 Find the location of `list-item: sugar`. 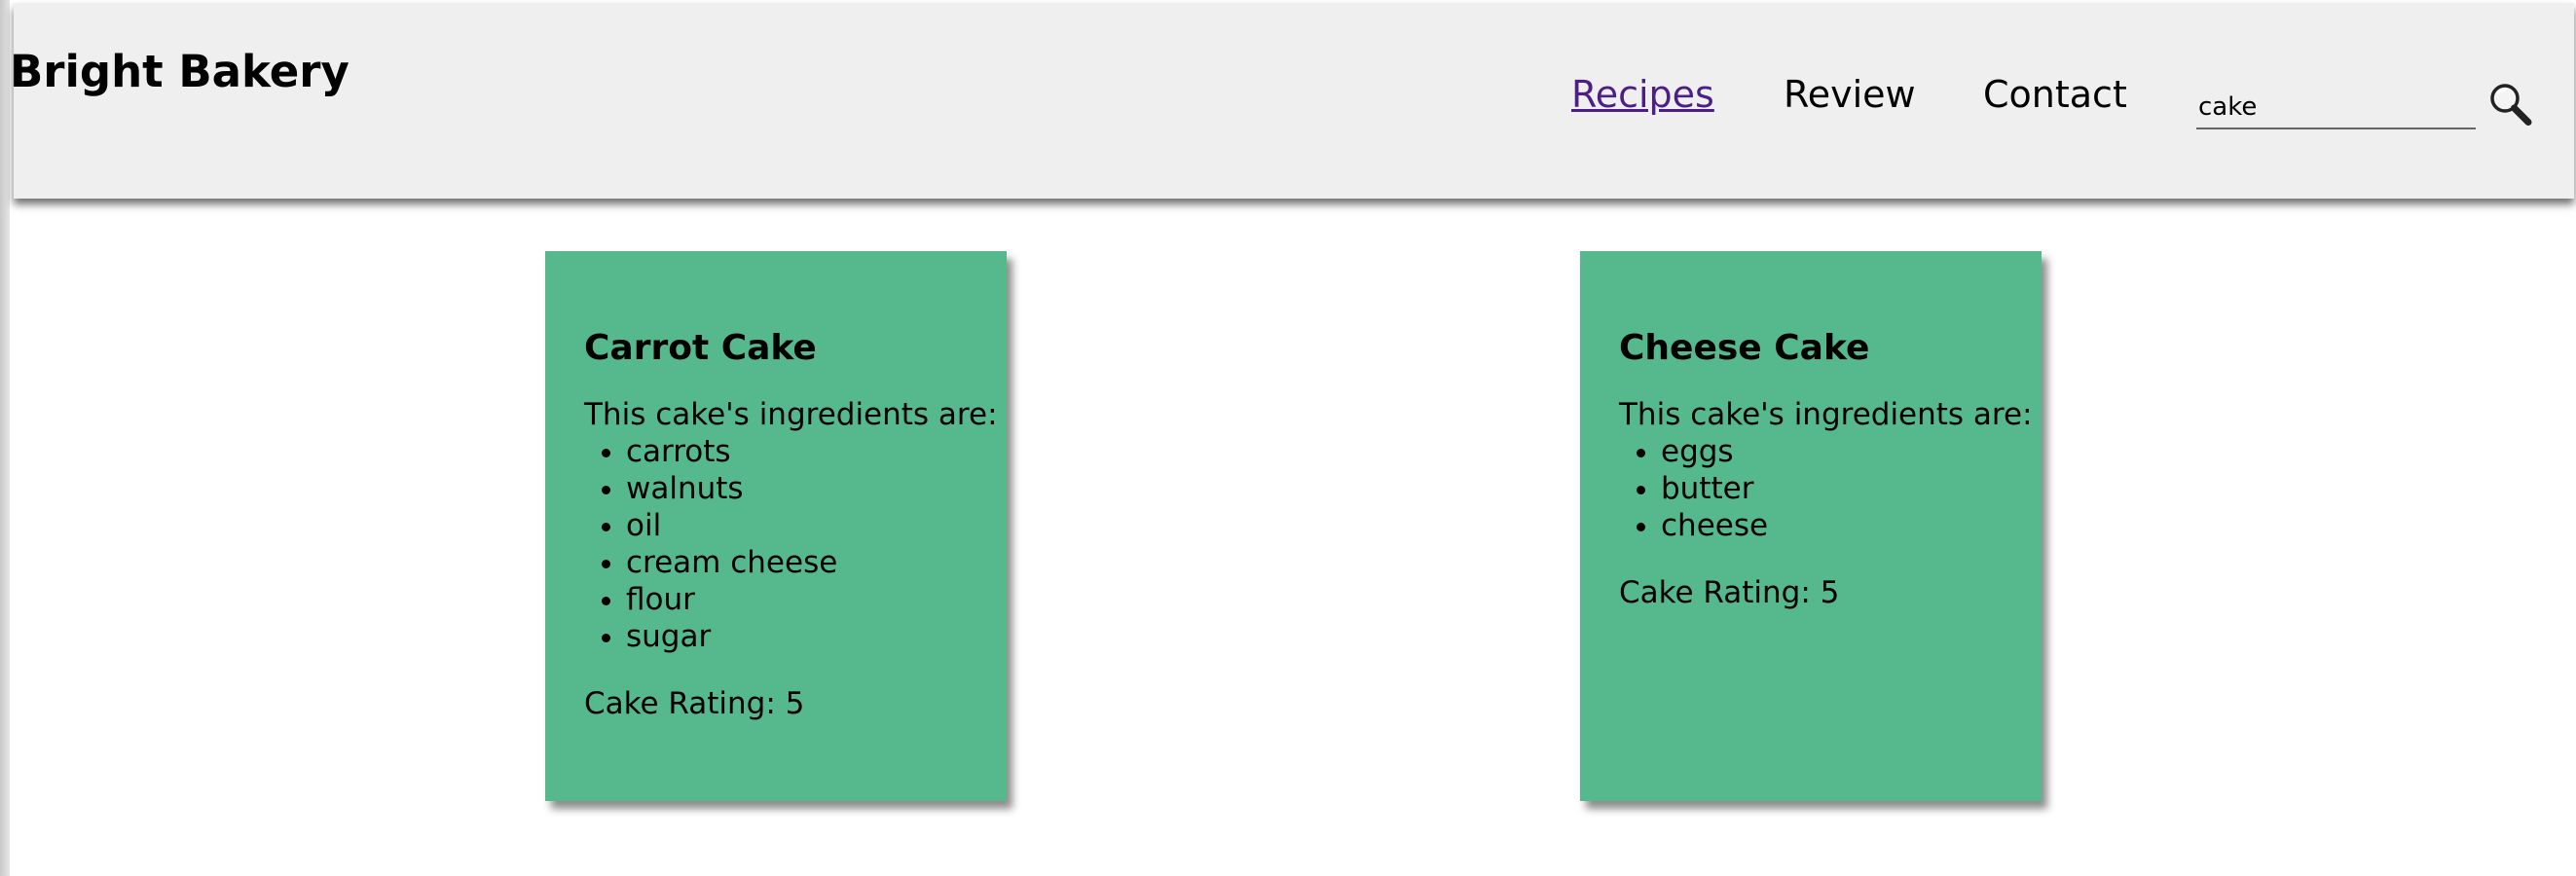

list-item: sugar is located at coordinates (816, 637).